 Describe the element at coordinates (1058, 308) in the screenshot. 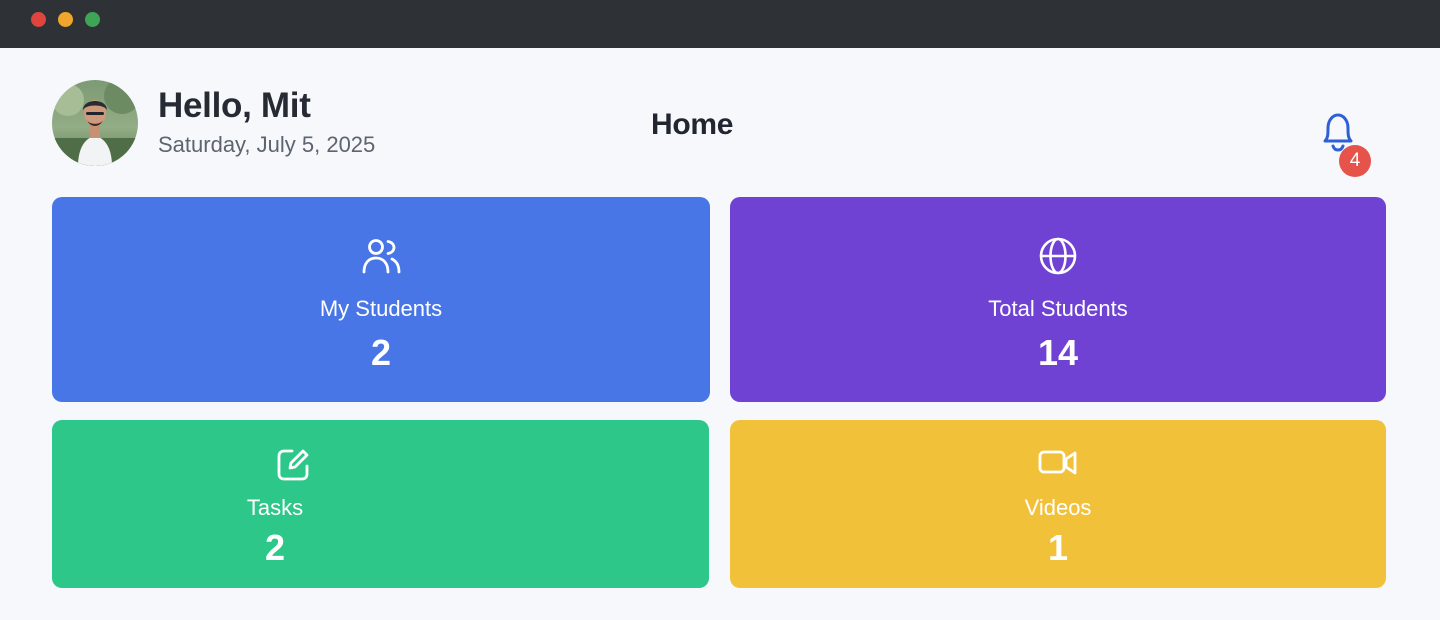

I see `card-label: Total Students` at that location.